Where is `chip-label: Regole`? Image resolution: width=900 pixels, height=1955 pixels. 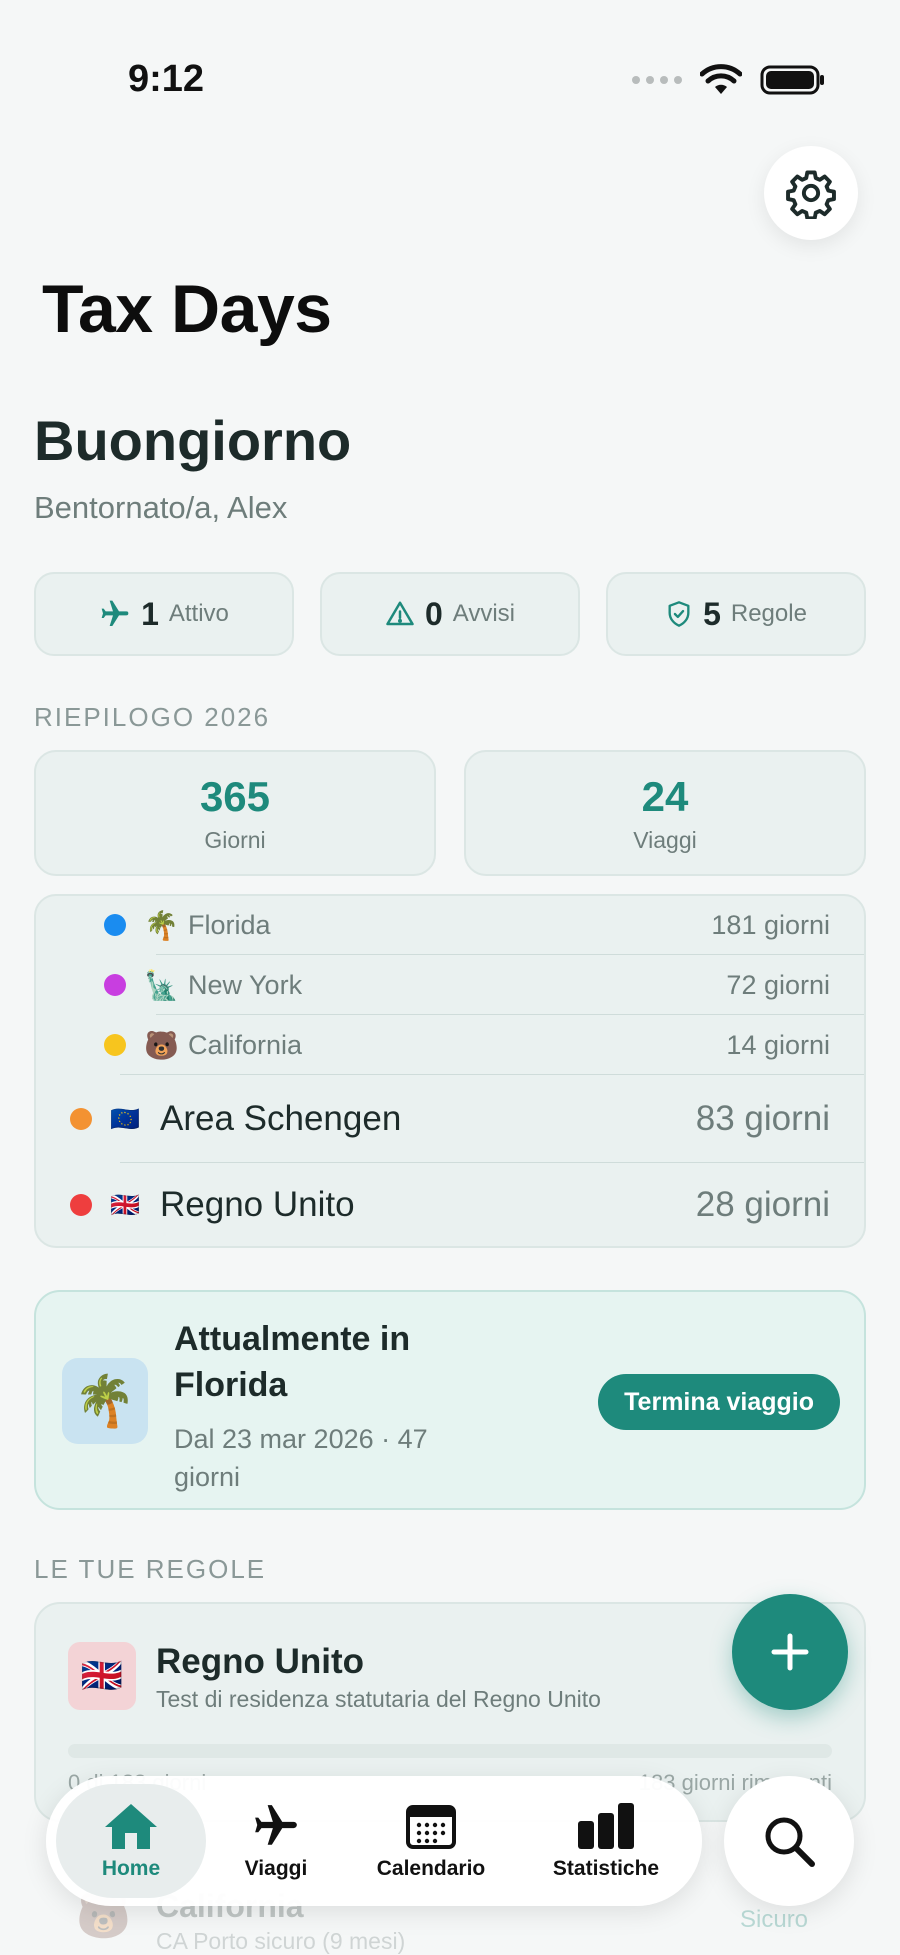 chip-label: Regole is located at coordinates (768, 613).